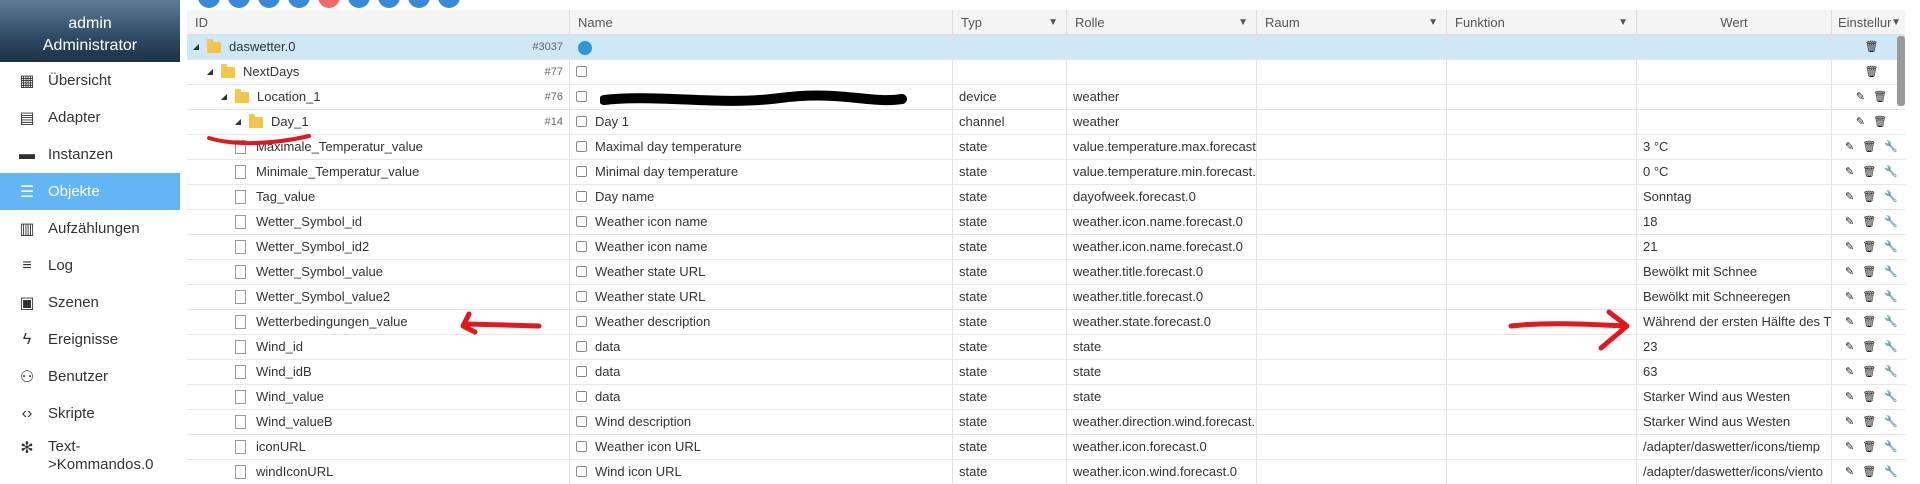 The width and height of the screenshot is (1920, 484). What do you see at coordinates (1010, 122) in the screenshot?
I see `cell-typ: channel` at bounding box center [1010, 122].